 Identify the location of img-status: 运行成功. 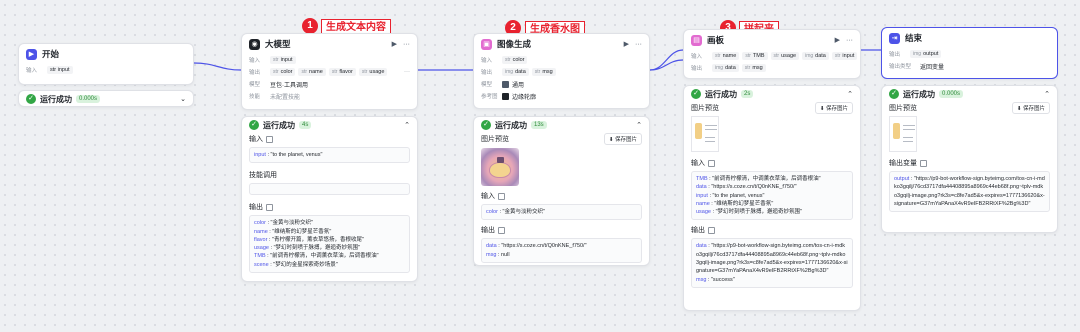
(511, 125).